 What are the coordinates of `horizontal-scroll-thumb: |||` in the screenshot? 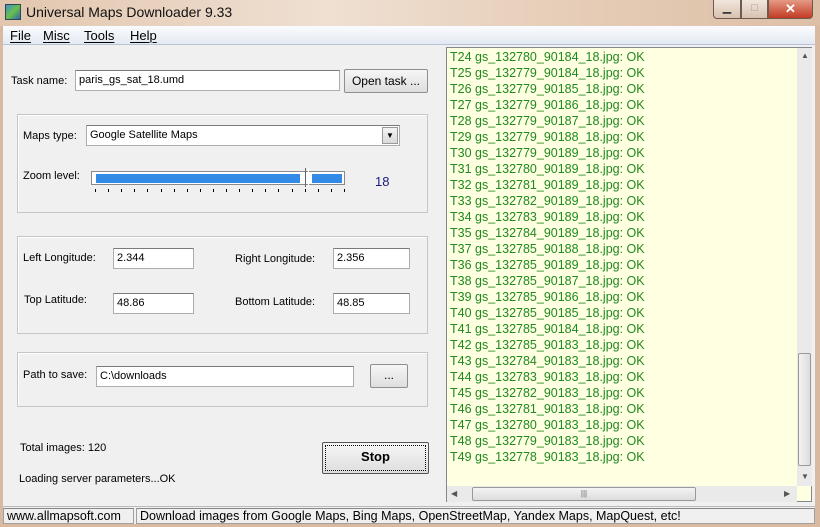 It's located at (584, 494).